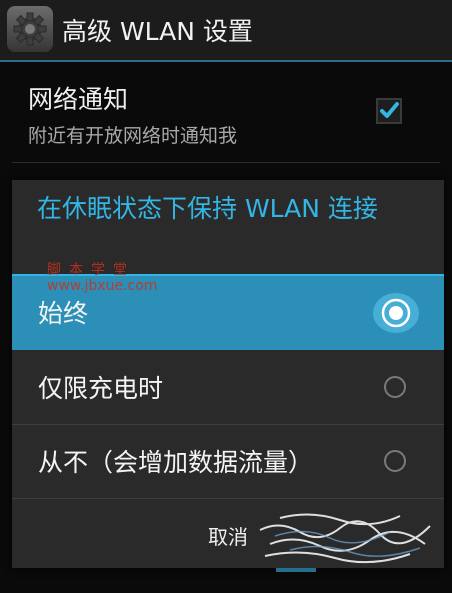  What do you see at coordinates (296, 570) in the screenshot?
I see `bottom-highlight` at bounding box center [296, 570].